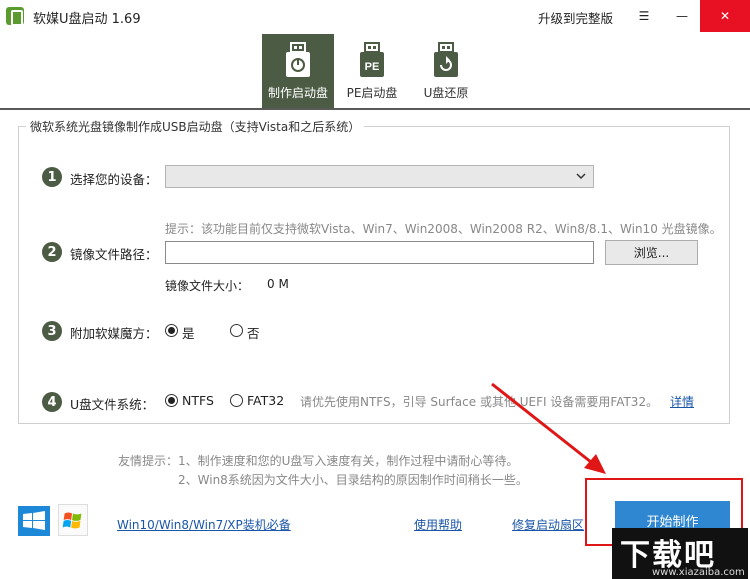 Image resolution: width=750 pixels, height=579 pixels. I want to click on image-size-label: 镜像文件大小：, so click(207, 286).